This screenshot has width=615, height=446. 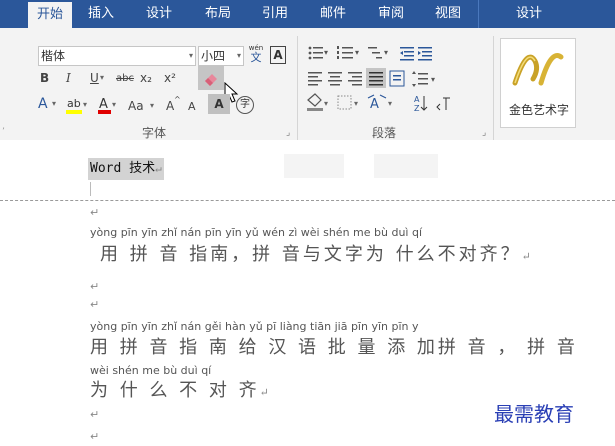 I want to click on underline-button: U, so click(x=94, y=78).